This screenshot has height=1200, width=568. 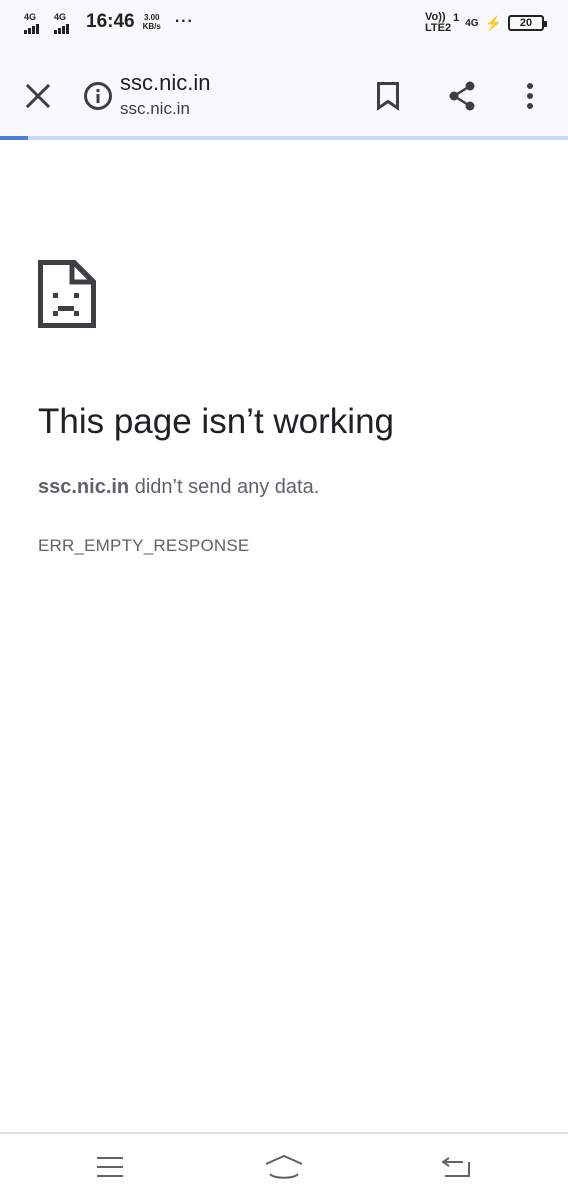 I want to click on back-icon, so click(x=455, y=1167).